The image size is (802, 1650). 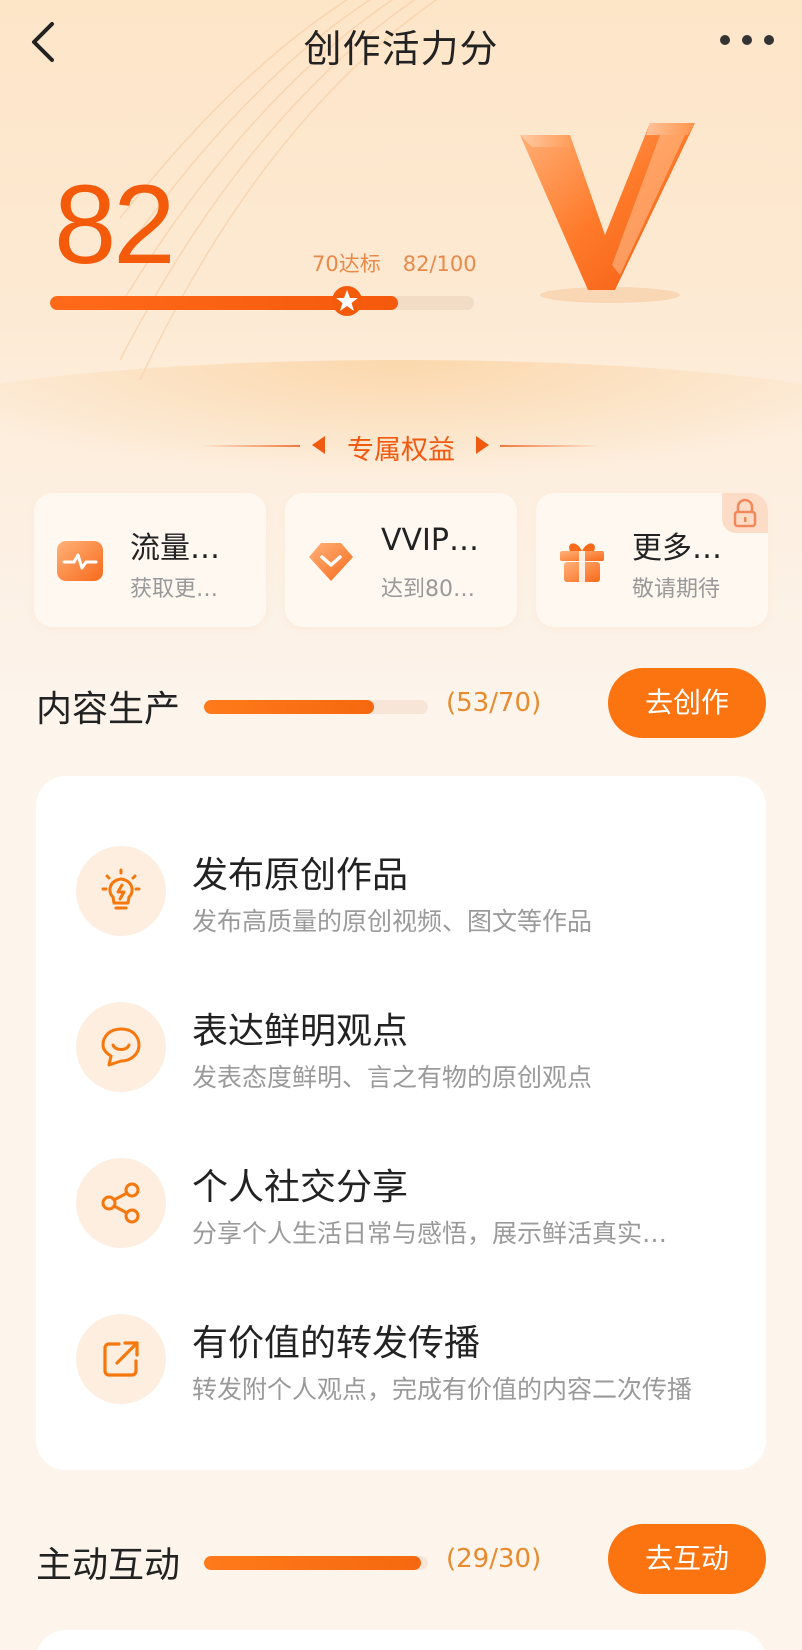 What do you see at coordinates (108, 1565) in the screenshot?
I see `section-title: 主动互动` at bounding box center [108, 1565].